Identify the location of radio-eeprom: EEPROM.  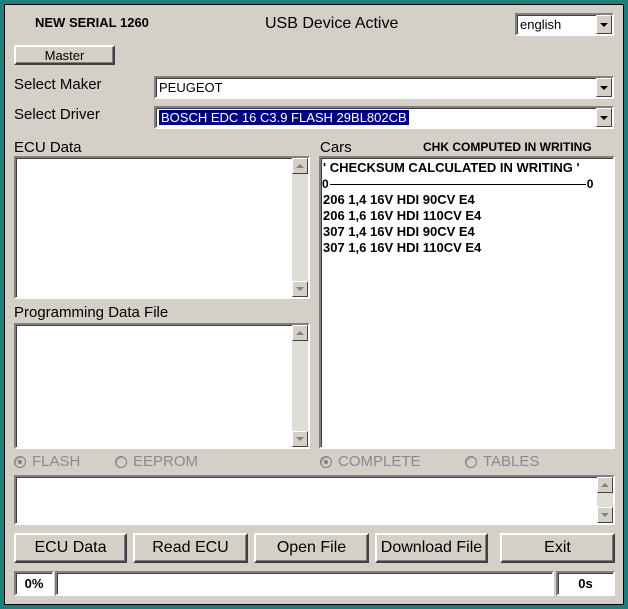
(156, 461).